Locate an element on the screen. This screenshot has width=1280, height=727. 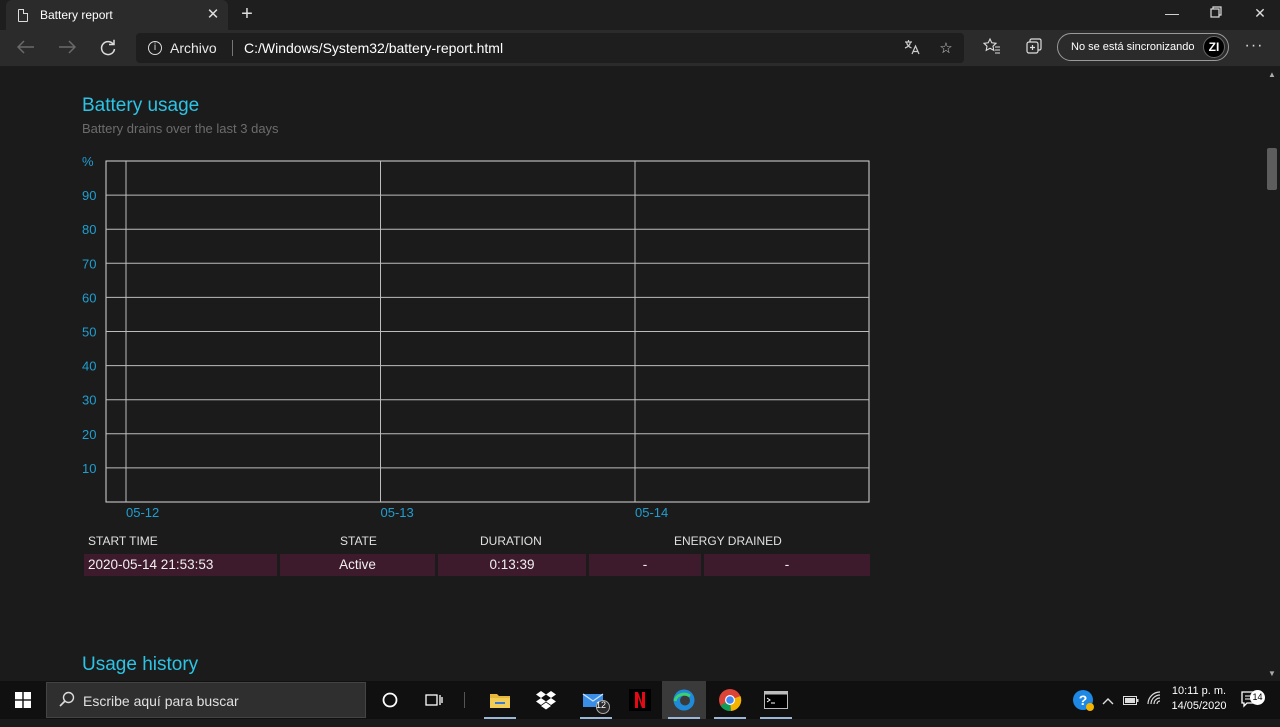
search-icon is located at coordinates (67, 701).